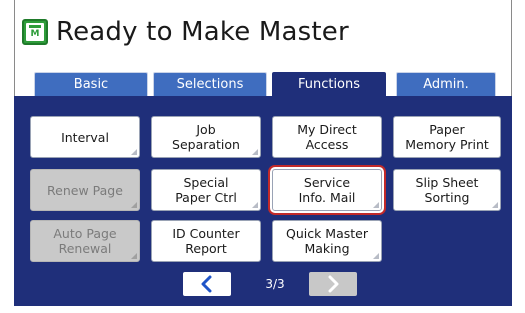 Image resolution: width=525 pixels, height=313 pixels. I want to click on auto-page-renewal-button-label: Auto Page Renewal, so click(85, 241).